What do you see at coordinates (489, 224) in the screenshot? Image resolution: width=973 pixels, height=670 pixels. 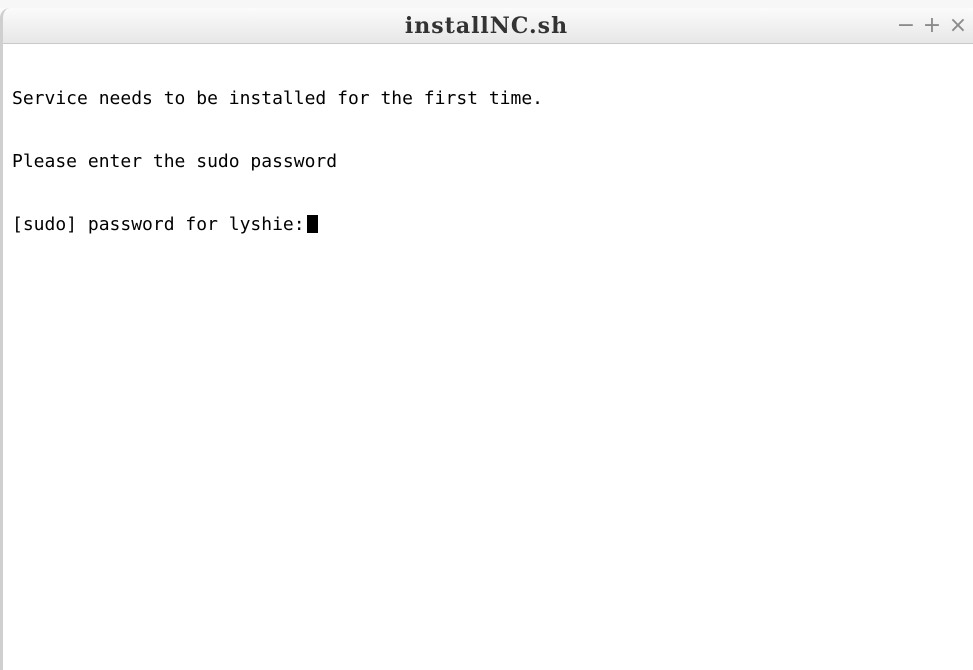 I see `terminal-prompt-line: [sudo] password for lyshie:` at bounding box center [489, 224].